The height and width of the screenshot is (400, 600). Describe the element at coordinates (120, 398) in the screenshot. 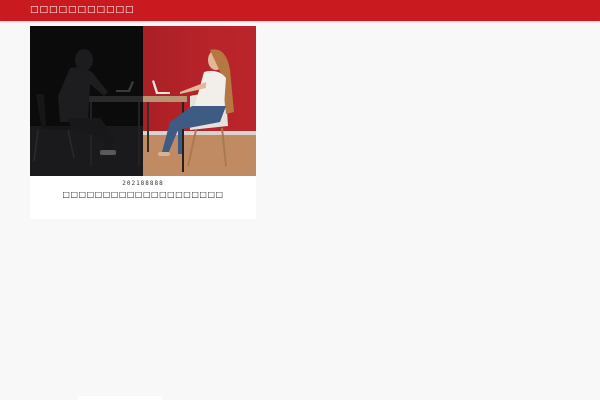

I see `footer-strip` at that location.